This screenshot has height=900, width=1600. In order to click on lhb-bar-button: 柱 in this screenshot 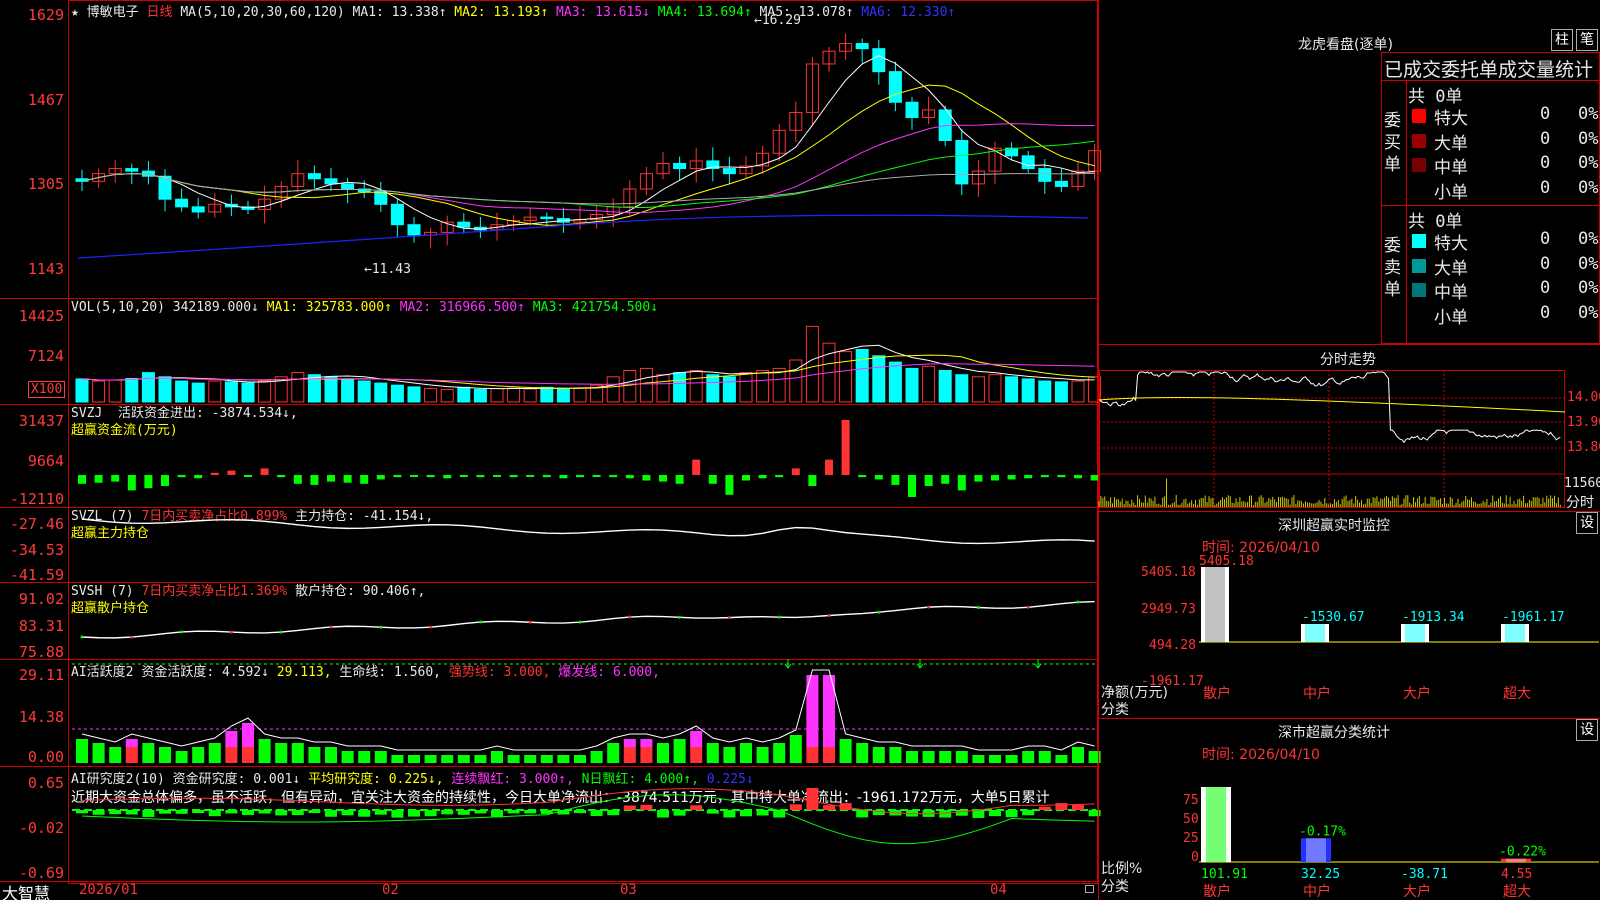, I will do `click(1562, 40)`.